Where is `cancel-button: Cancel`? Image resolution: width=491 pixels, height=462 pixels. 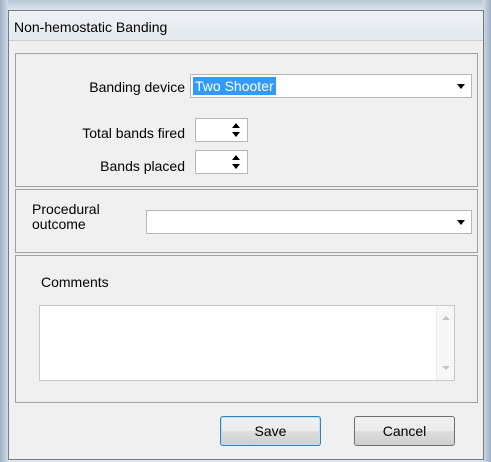
cancel-button: Cancel is located at coordinates (404, 431).